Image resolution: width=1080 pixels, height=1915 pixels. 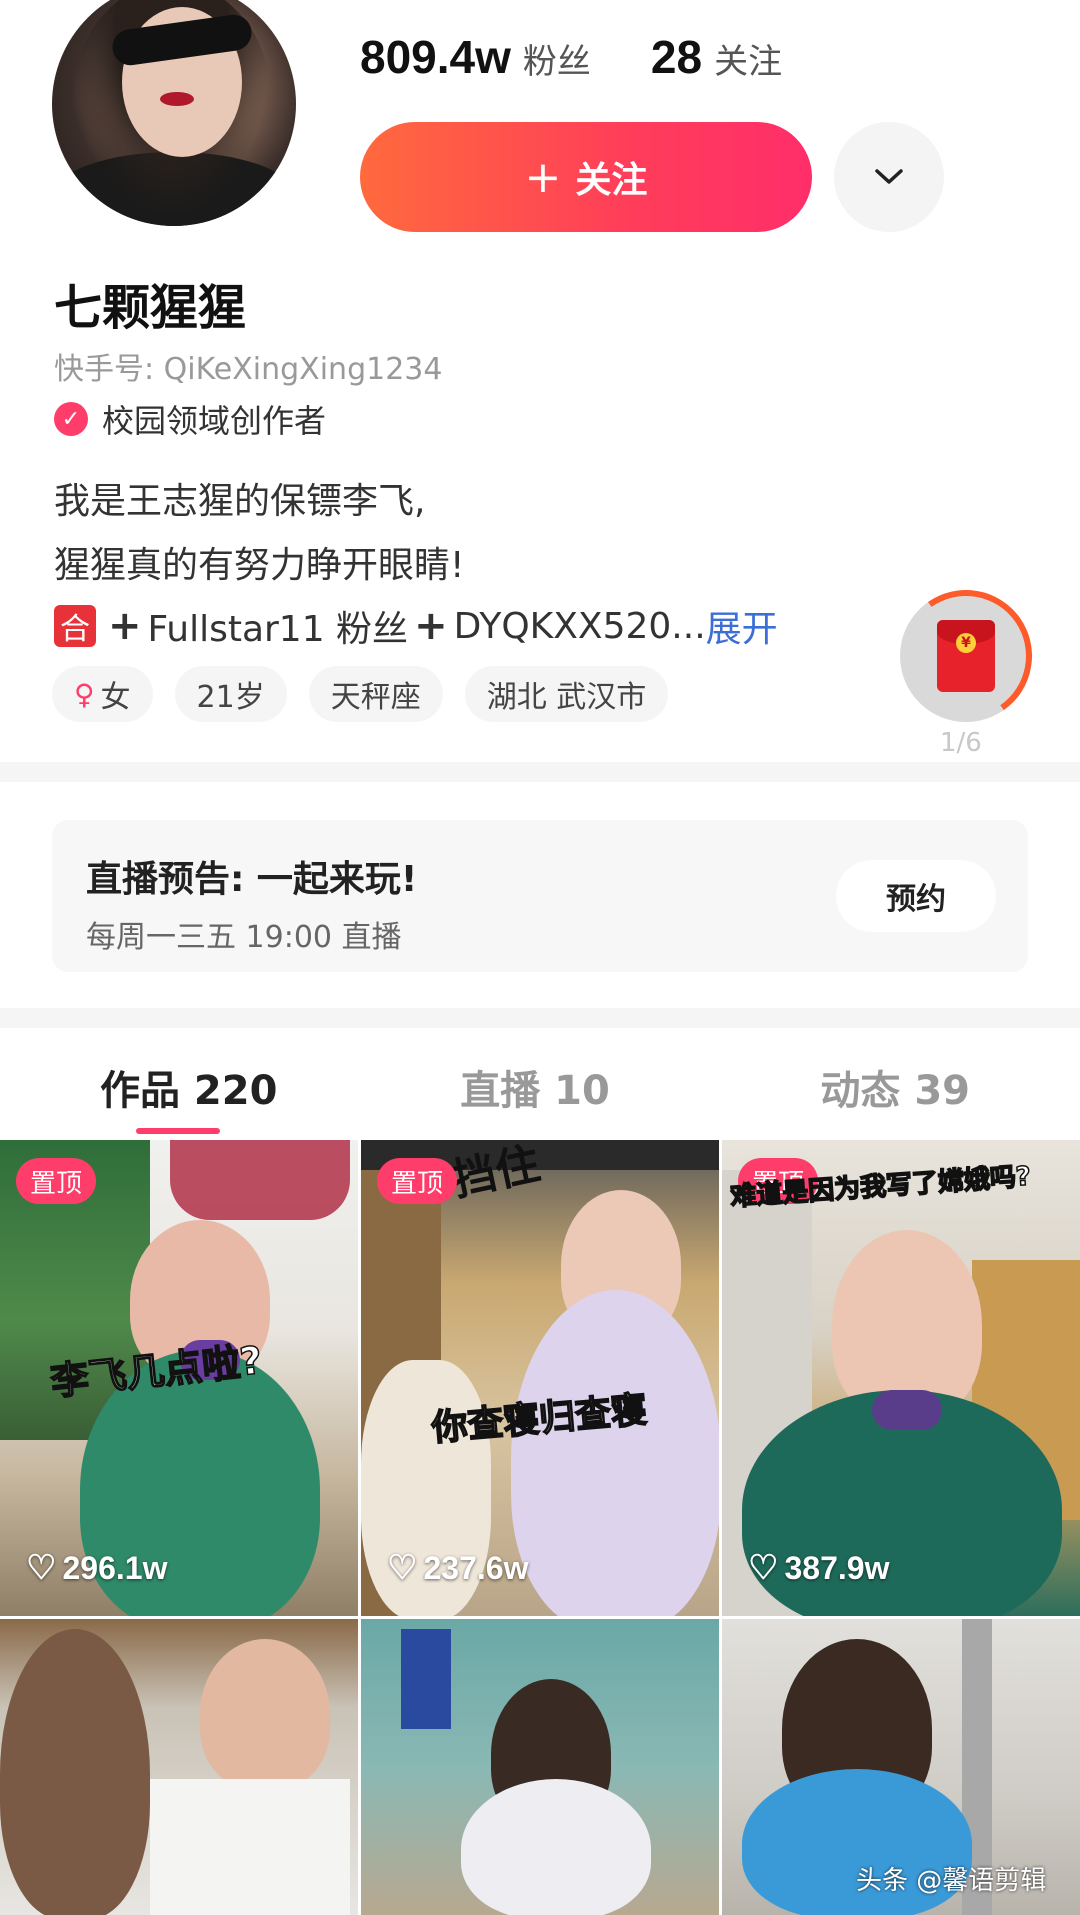 What do you see at coordinates (115, 1567) in the screenshot?
I see `video-likes-count: 296.1w` at bounding box center [115, 1567].